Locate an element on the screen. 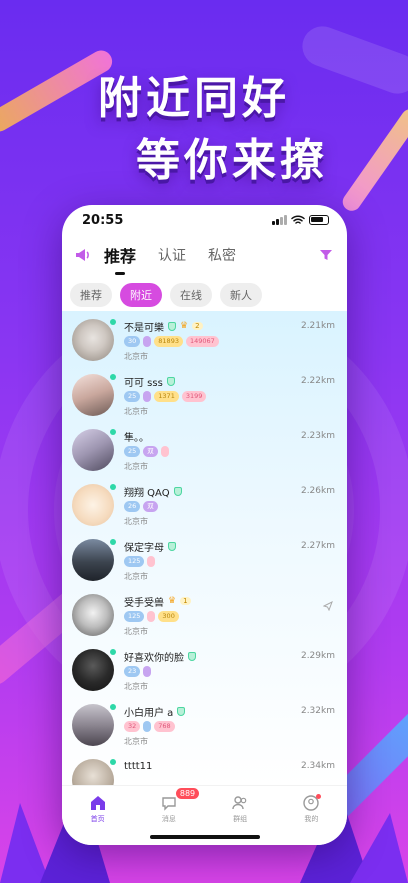 The width and height of the screenshot is (408, 883). age-badge: 26 is located at coordinates (132, 506).